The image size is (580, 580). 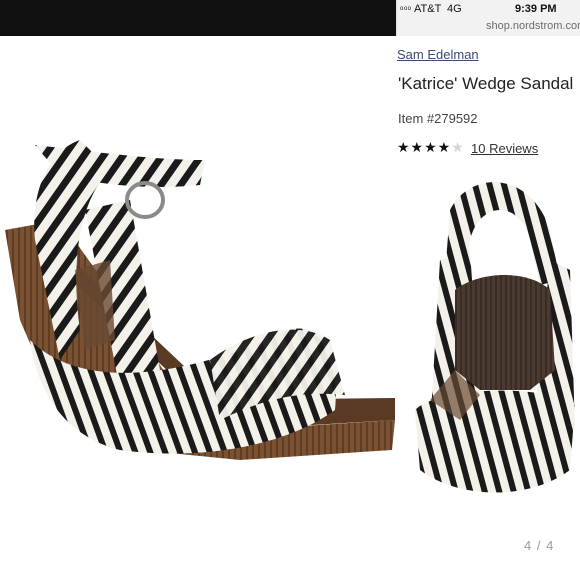 What do you see at coordinates (533, 26) in the screenshot?
I see `url-bar: shop.nordstrom.com` at bounding box center [533, 26].